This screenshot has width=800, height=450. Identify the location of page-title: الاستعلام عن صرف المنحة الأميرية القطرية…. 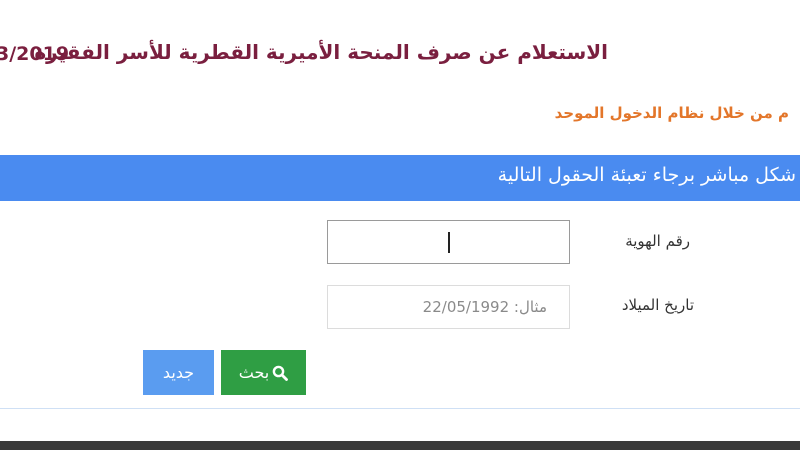
(321, 52).